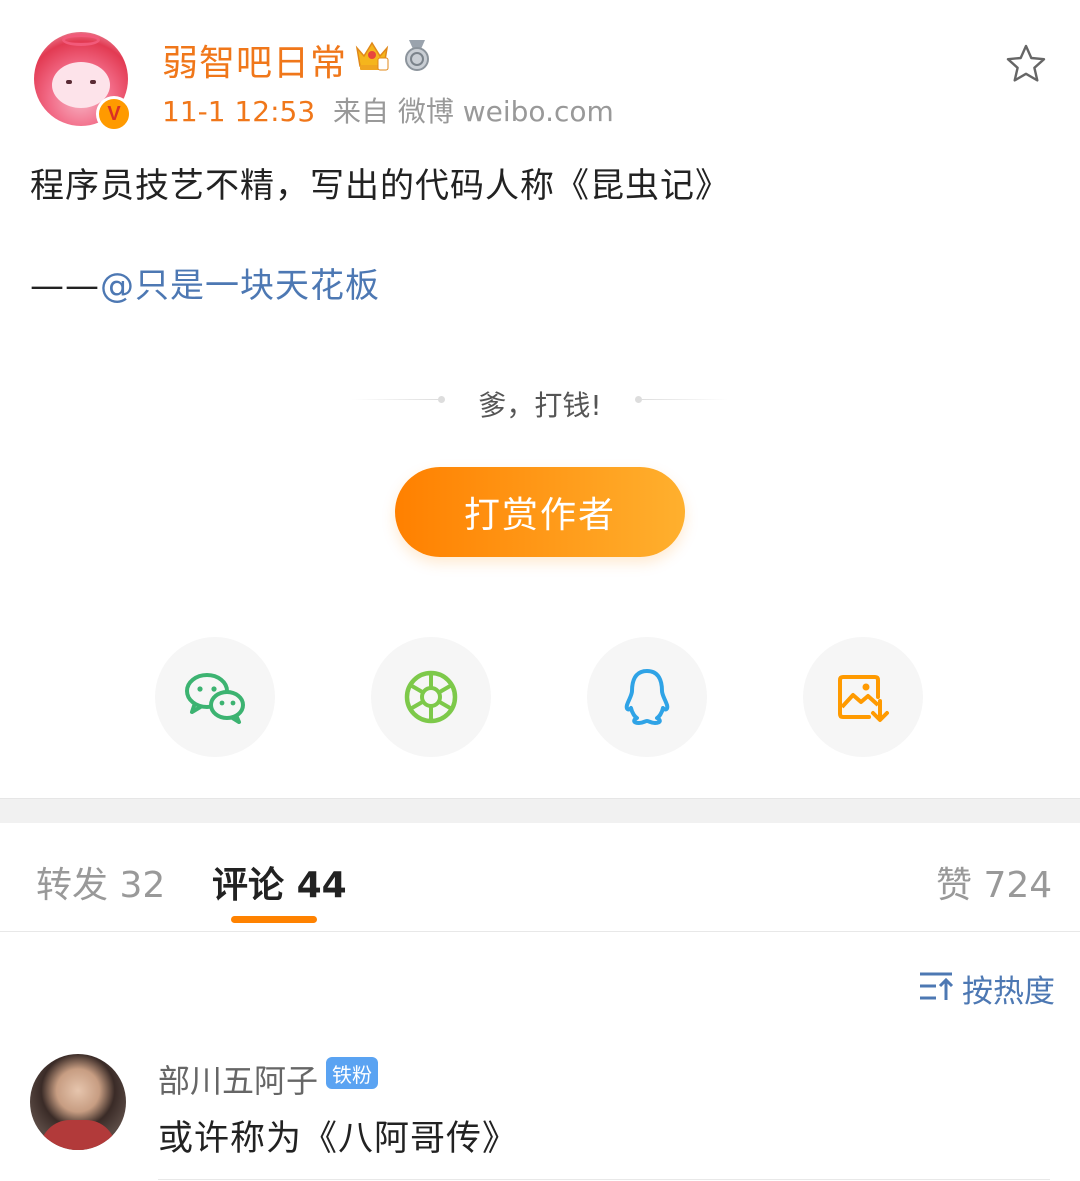 The height and width of the screenshot is (1181, 1080). What do you see at coordinates (78, 1102) in the screenshot?
I see `commenter-avatar` at bounding box center [78, 1102].